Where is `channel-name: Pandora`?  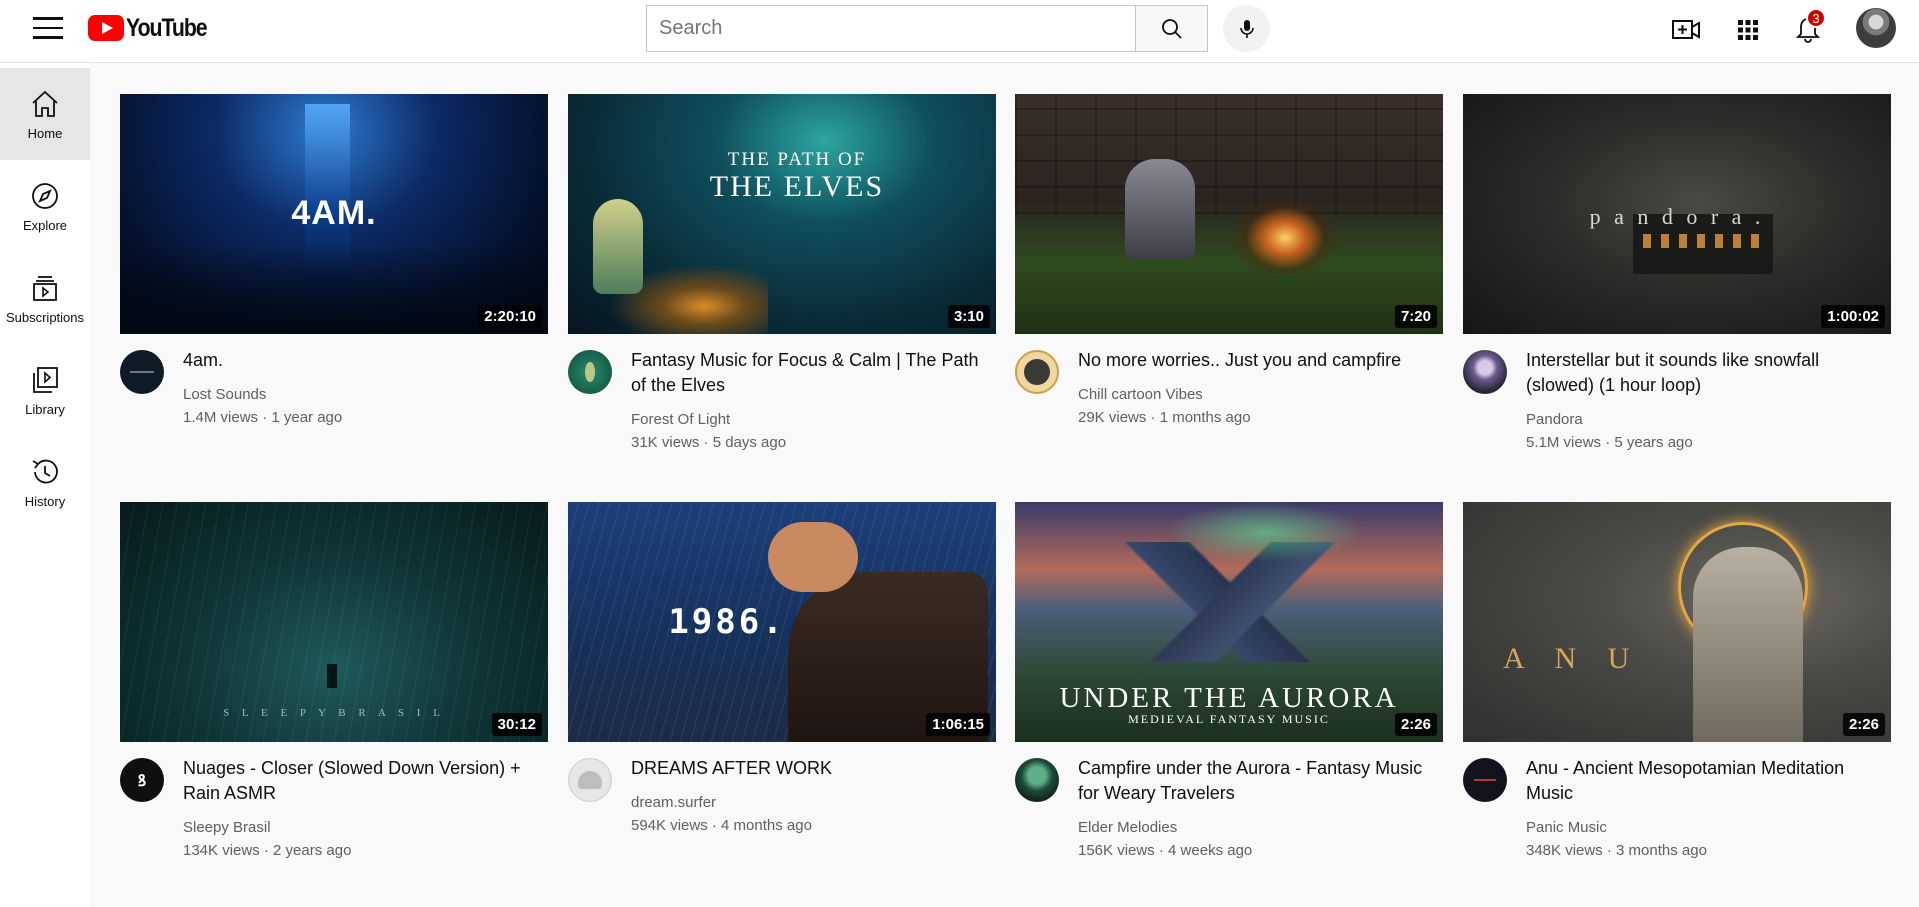 channel-name: Pandora is located at coordinates (1554, 419).